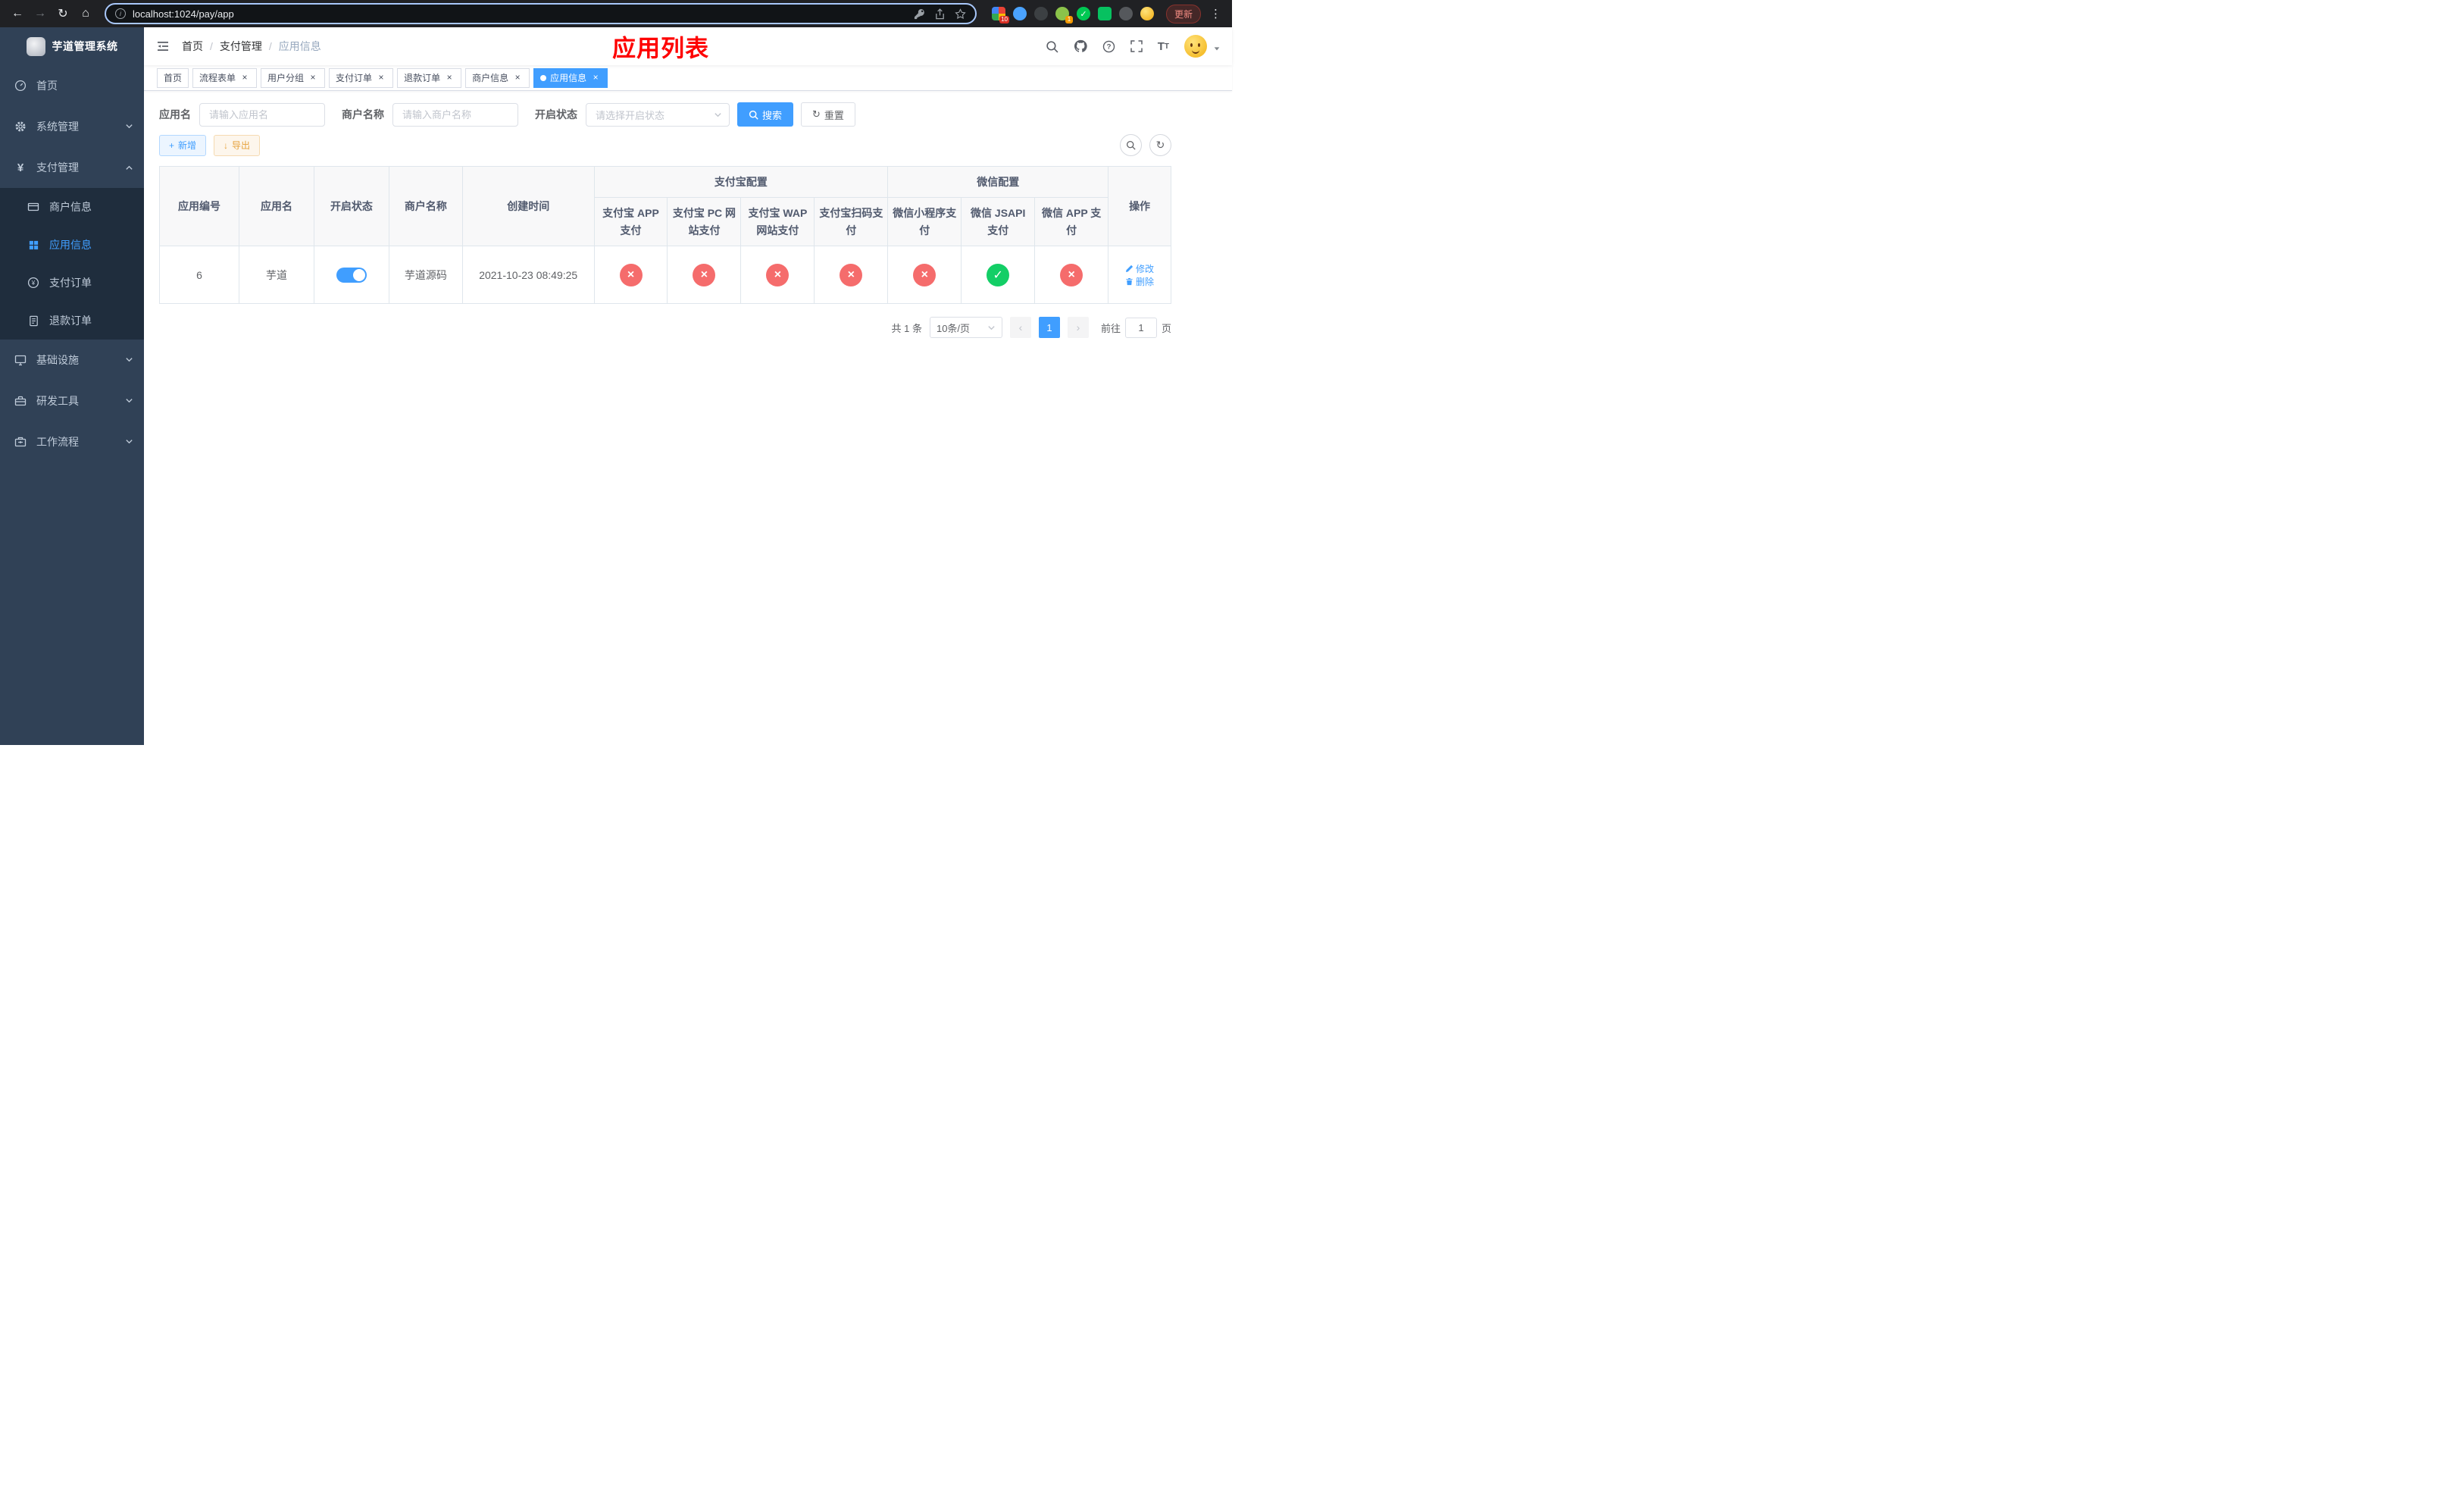  What do you see at coordinates (354, 78) in the screenshot?
I see `tab-label: 支付订单` at bounding box center [354, 78].